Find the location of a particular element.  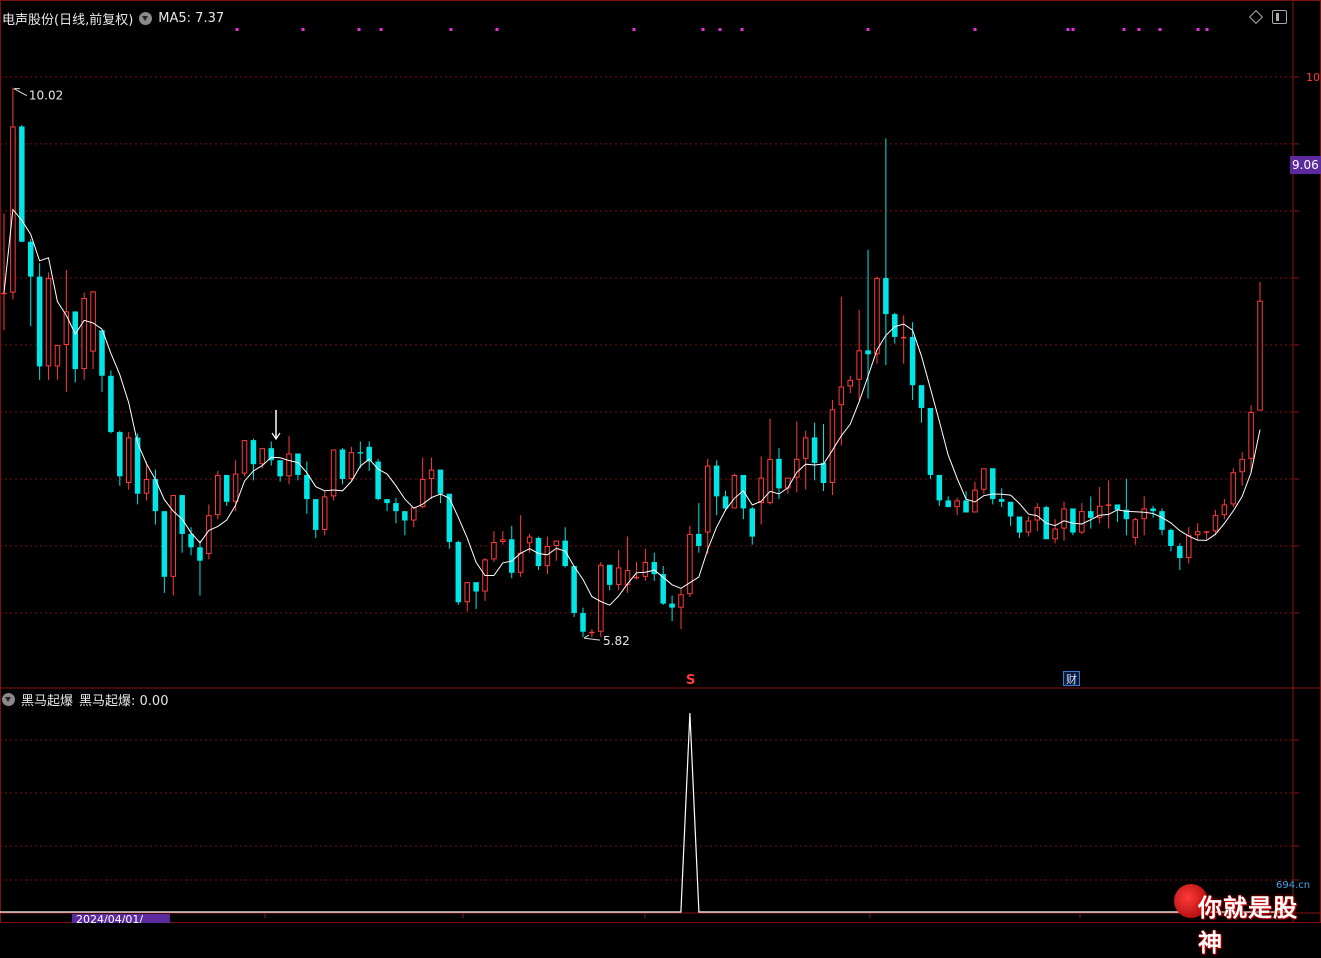

panel-toggle-icon is located at coordinates (1279, 17).